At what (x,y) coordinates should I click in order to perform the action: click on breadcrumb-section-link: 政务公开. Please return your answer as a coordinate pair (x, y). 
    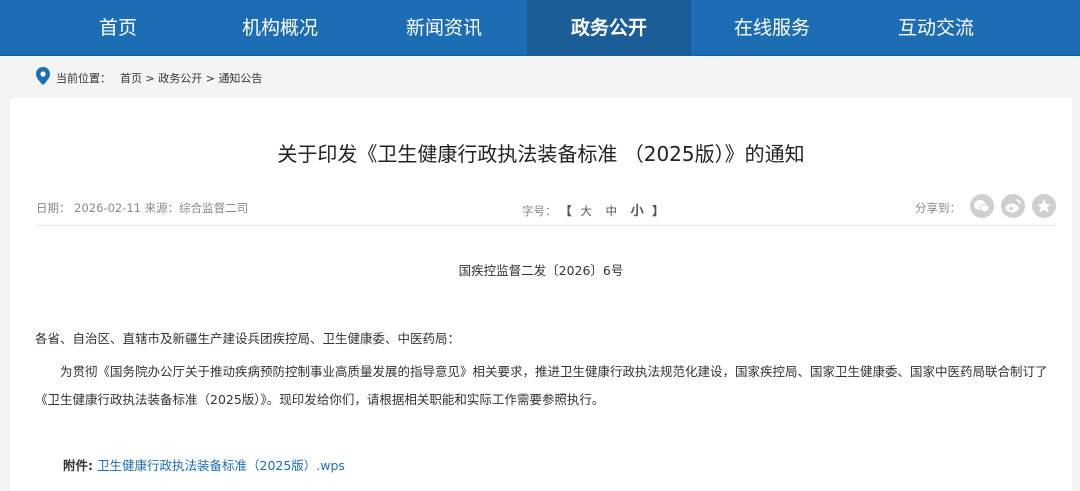
    Looking at the image, I should click on (180, 78).